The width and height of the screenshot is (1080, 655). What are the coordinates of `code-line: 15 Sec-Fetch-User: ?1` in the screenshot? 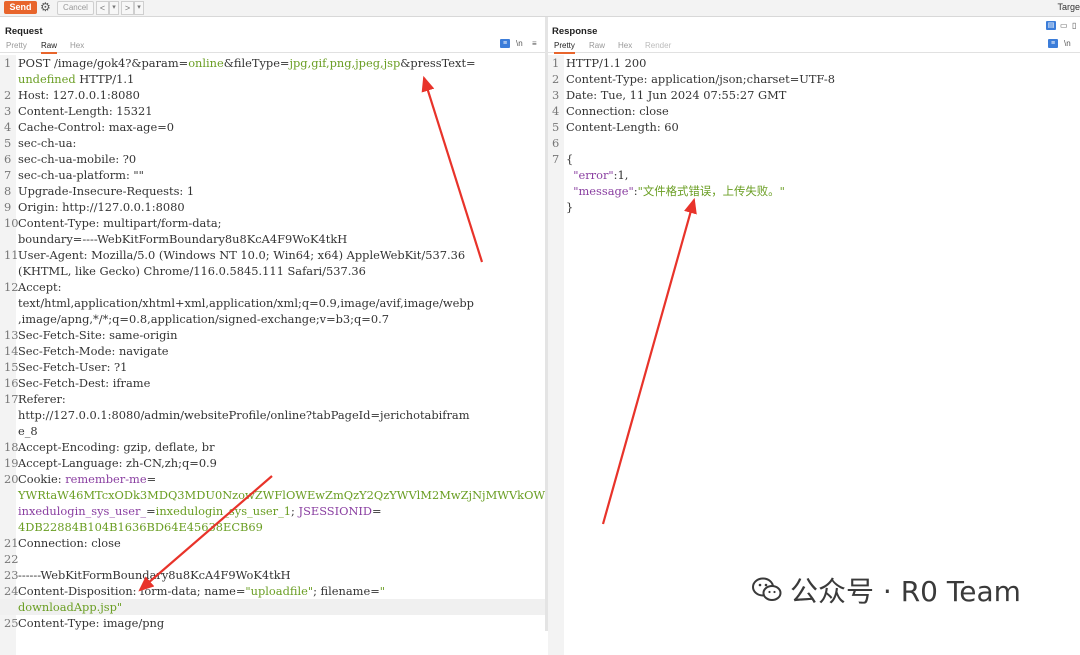 It's located at (272, 367).